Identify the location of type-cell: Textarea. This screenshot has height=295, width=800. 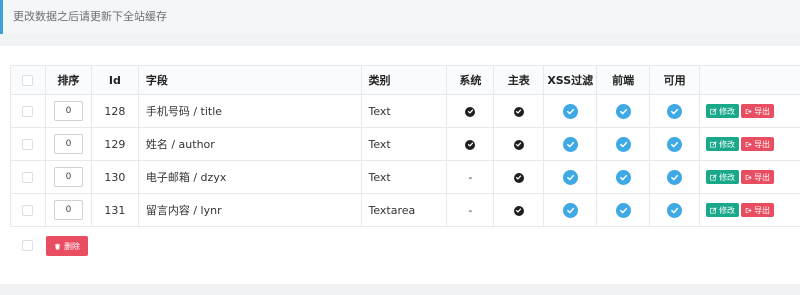
(404, 210).